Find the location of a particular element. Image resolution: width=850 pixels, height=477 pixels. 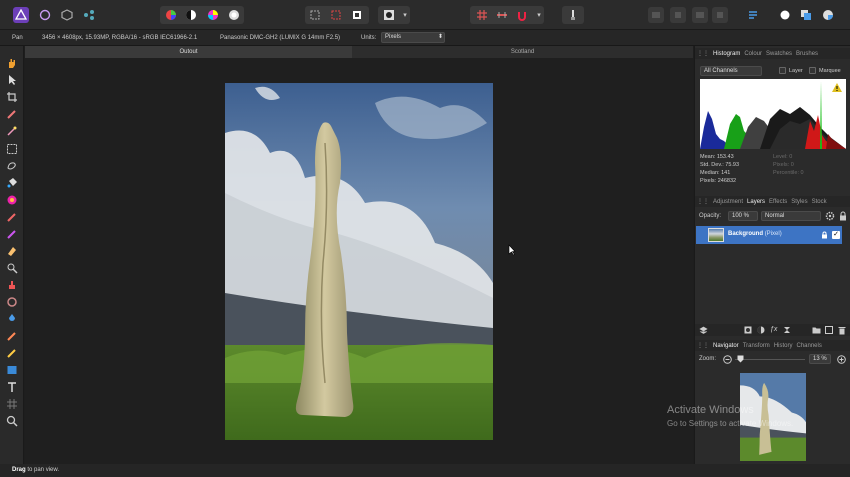

tab-histogram: Histogram is located at coordinates (726, 54).